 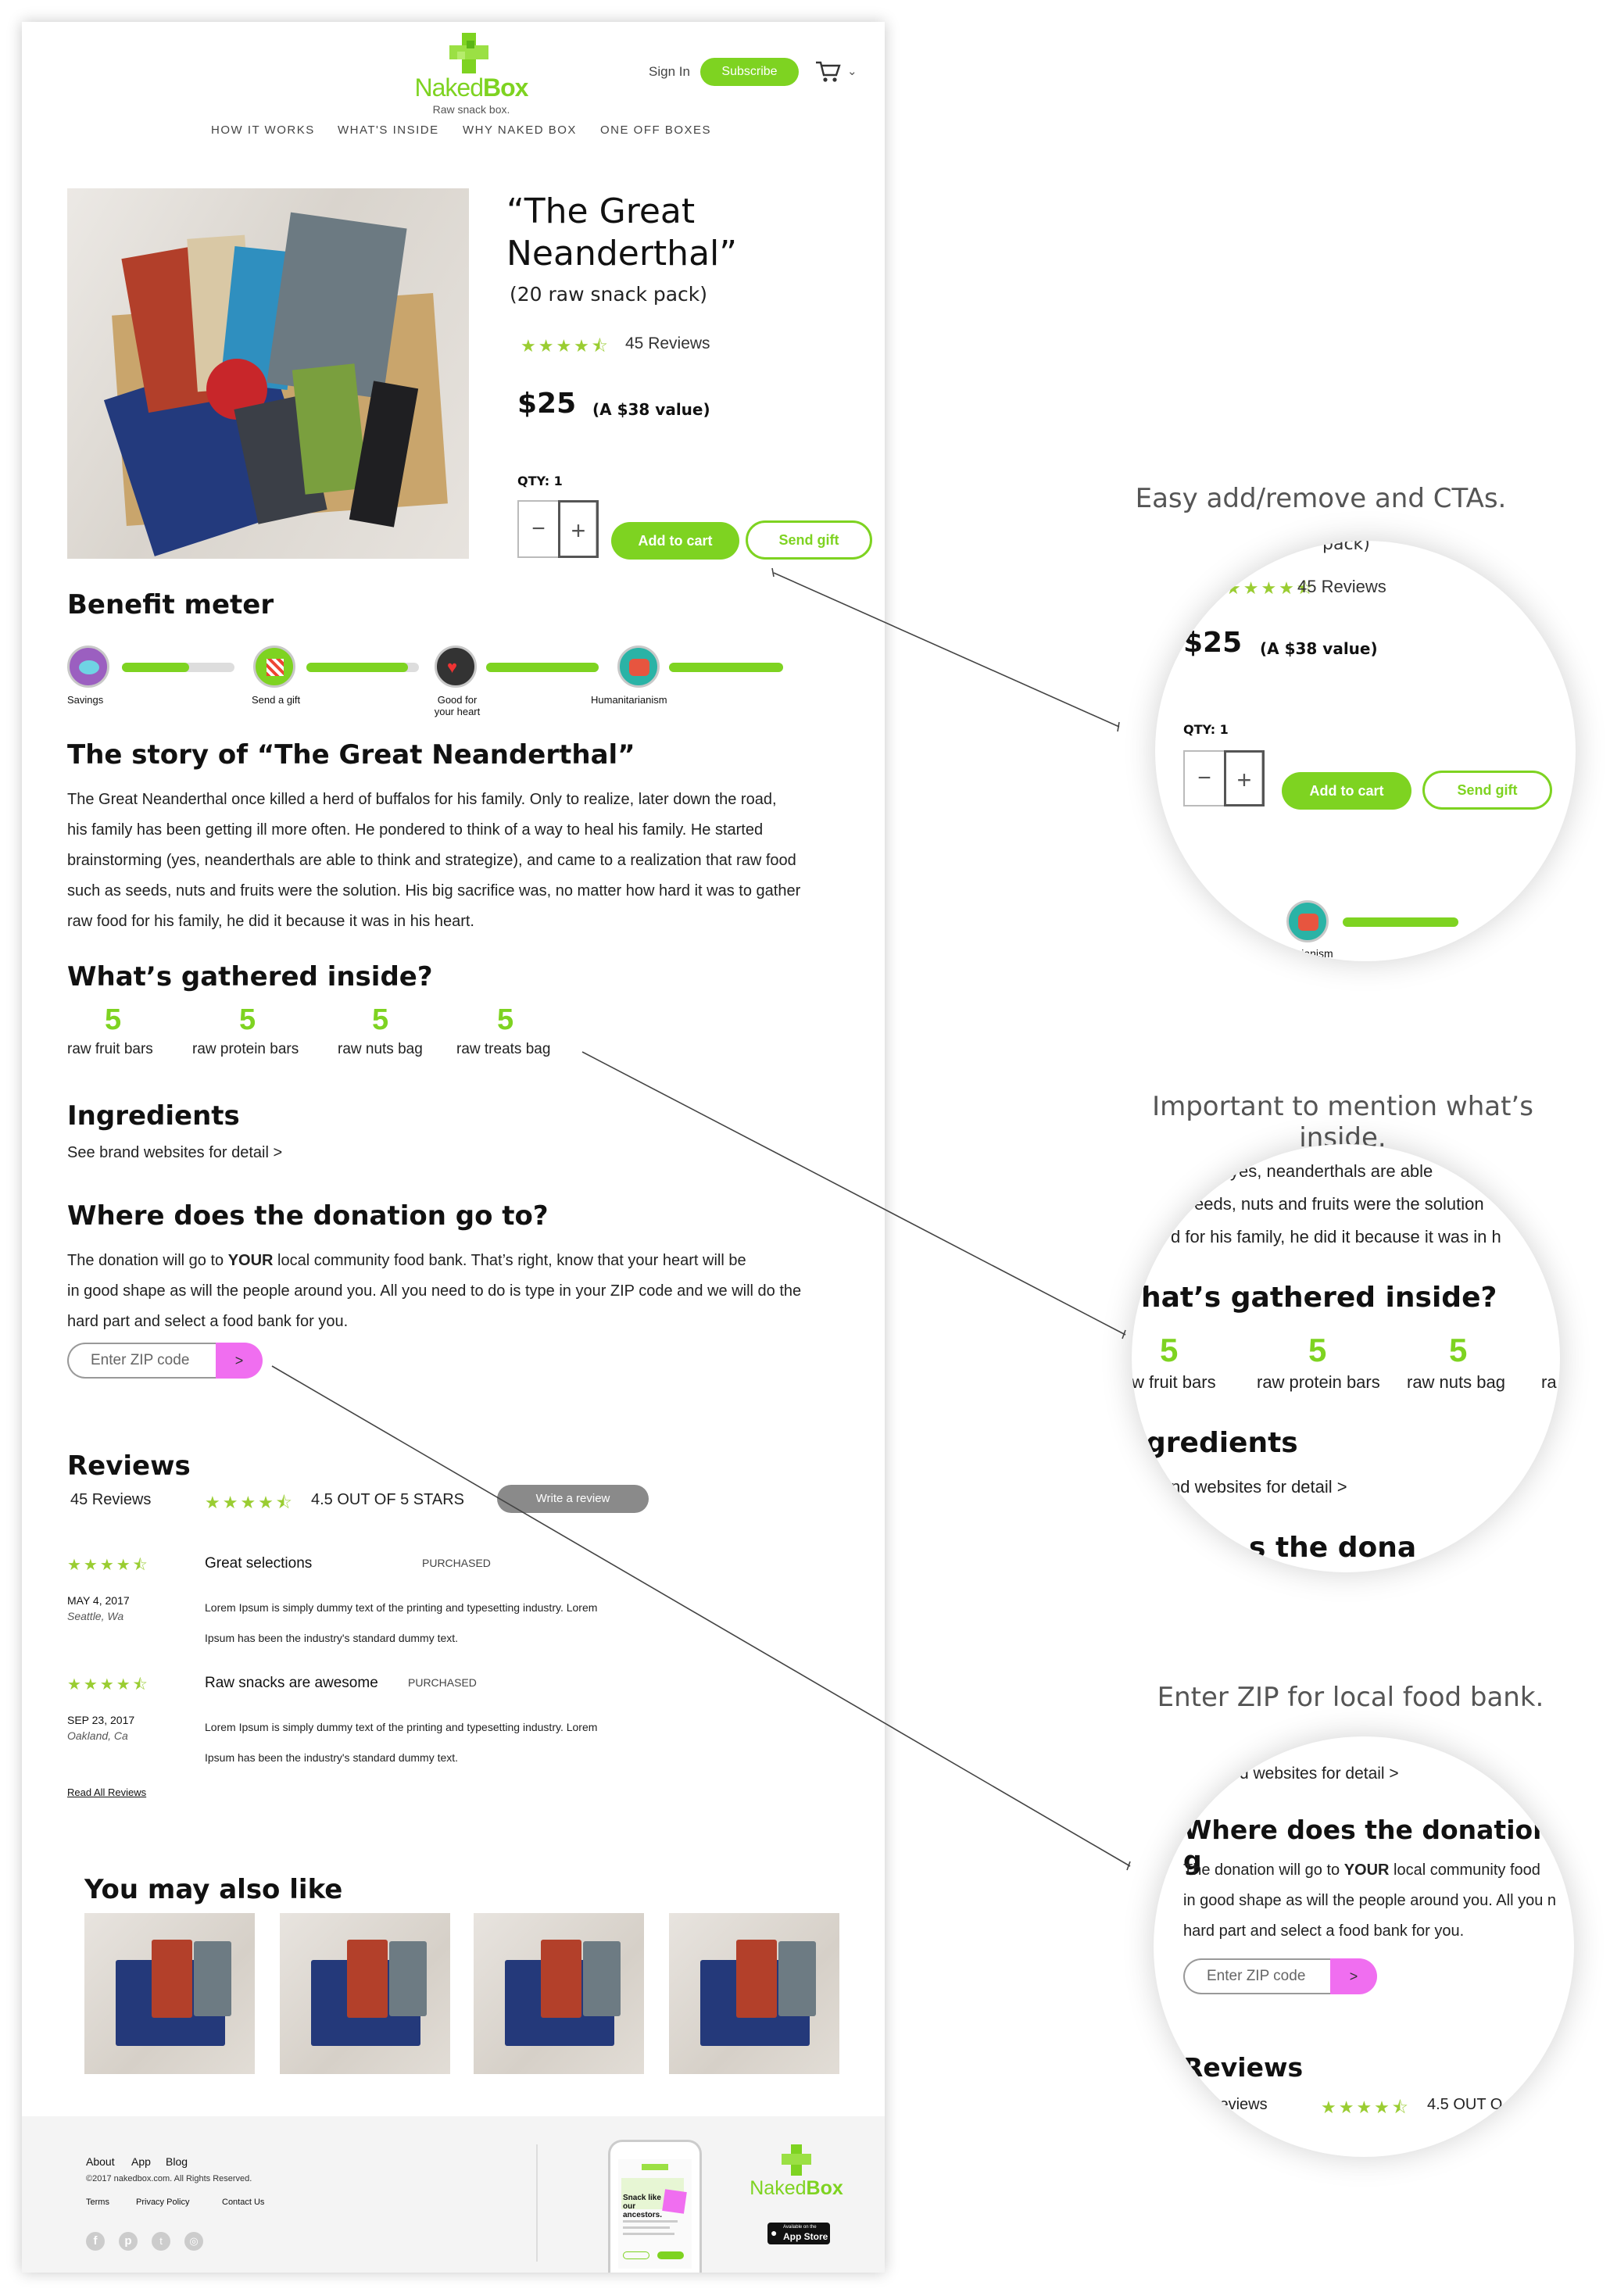 I want to click on footer-link-about: About, so click(x=100, y=2162).